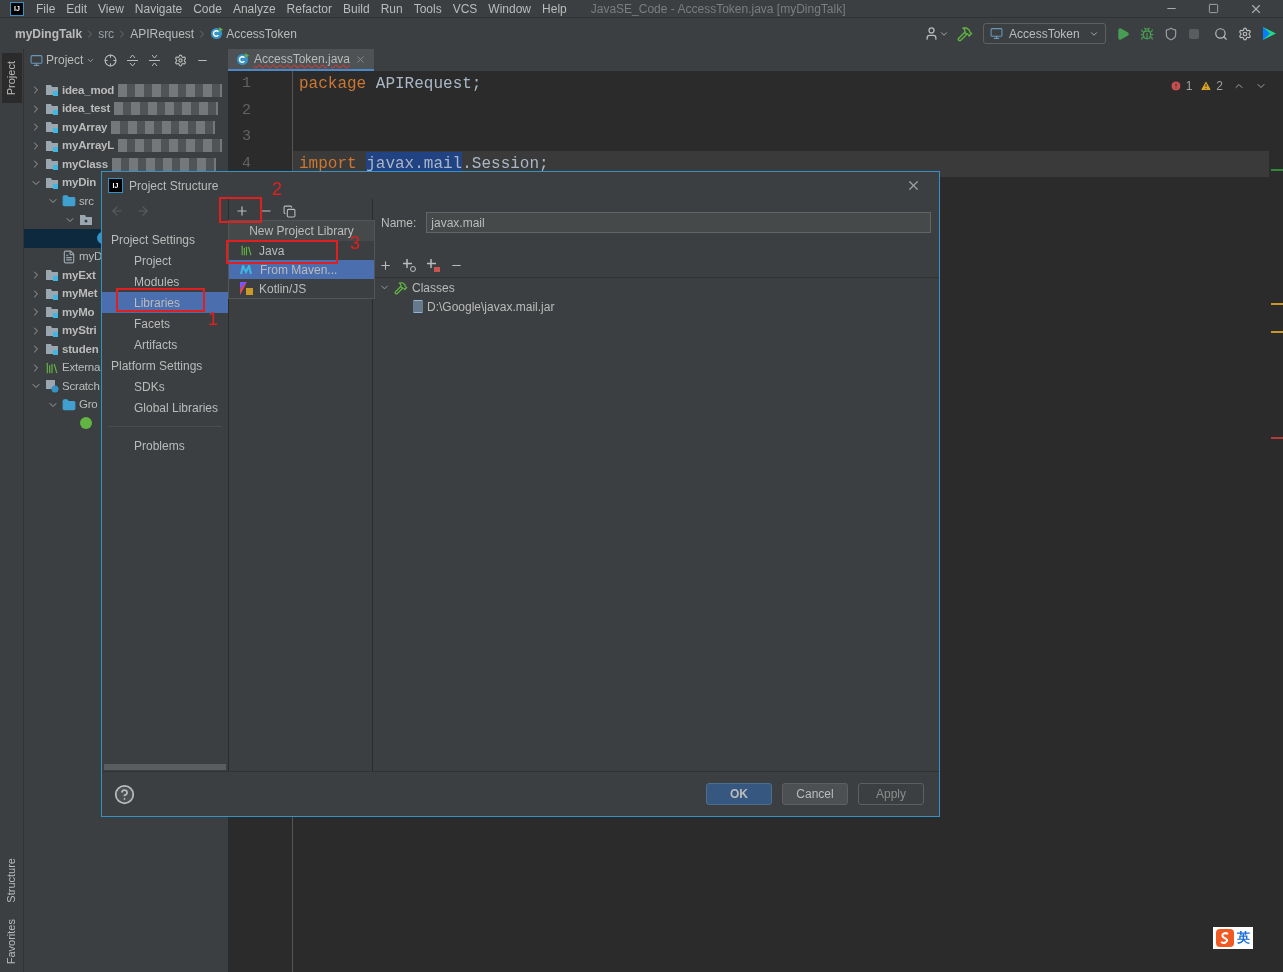 The width and height of the screenshot is (1283, 972). What do you see at coordinates (77, 9) in the screenshot?
I see `menu-item: Edit` at bounding box center [77, 9].